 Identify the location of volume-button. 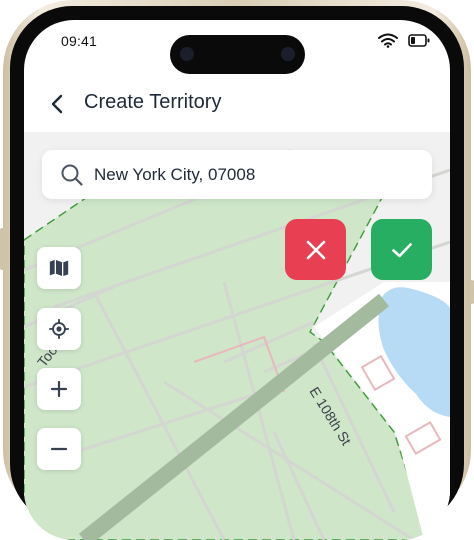
(3, 249).